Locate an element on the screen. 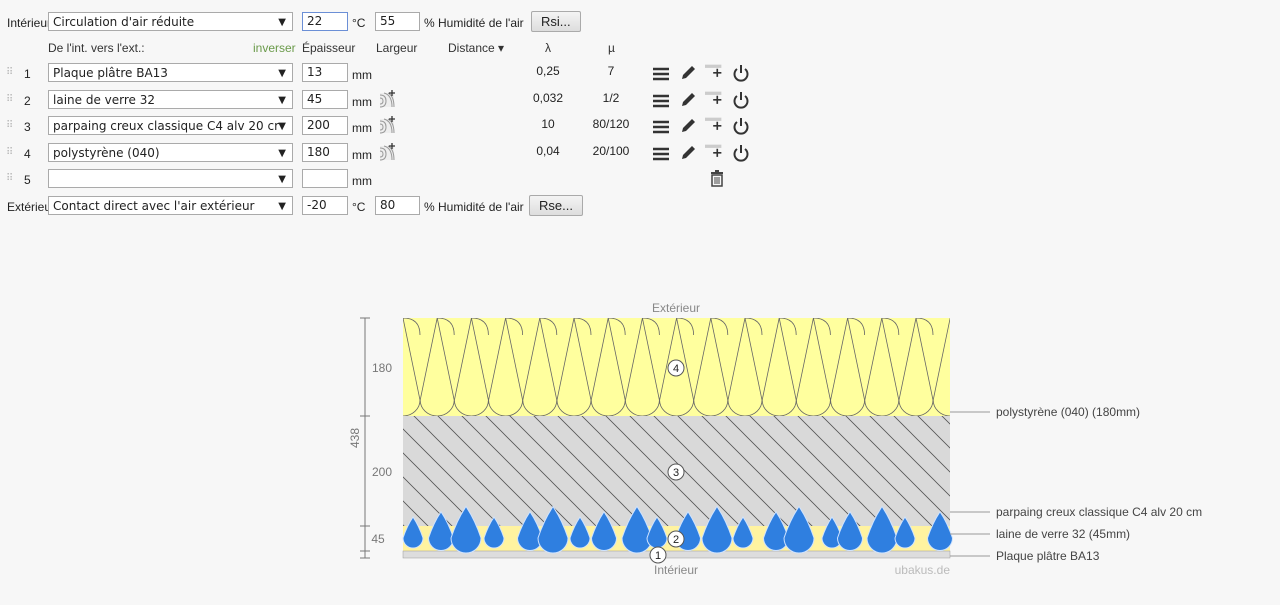 This screenshot has height=605, width=1280. interior-humidity-label: % Humidité de l'air is located at coordinates (474, 23).